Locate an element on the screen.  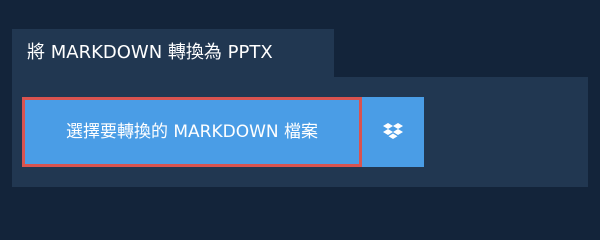
dropbox-icon is located at coordinates (393, 132).